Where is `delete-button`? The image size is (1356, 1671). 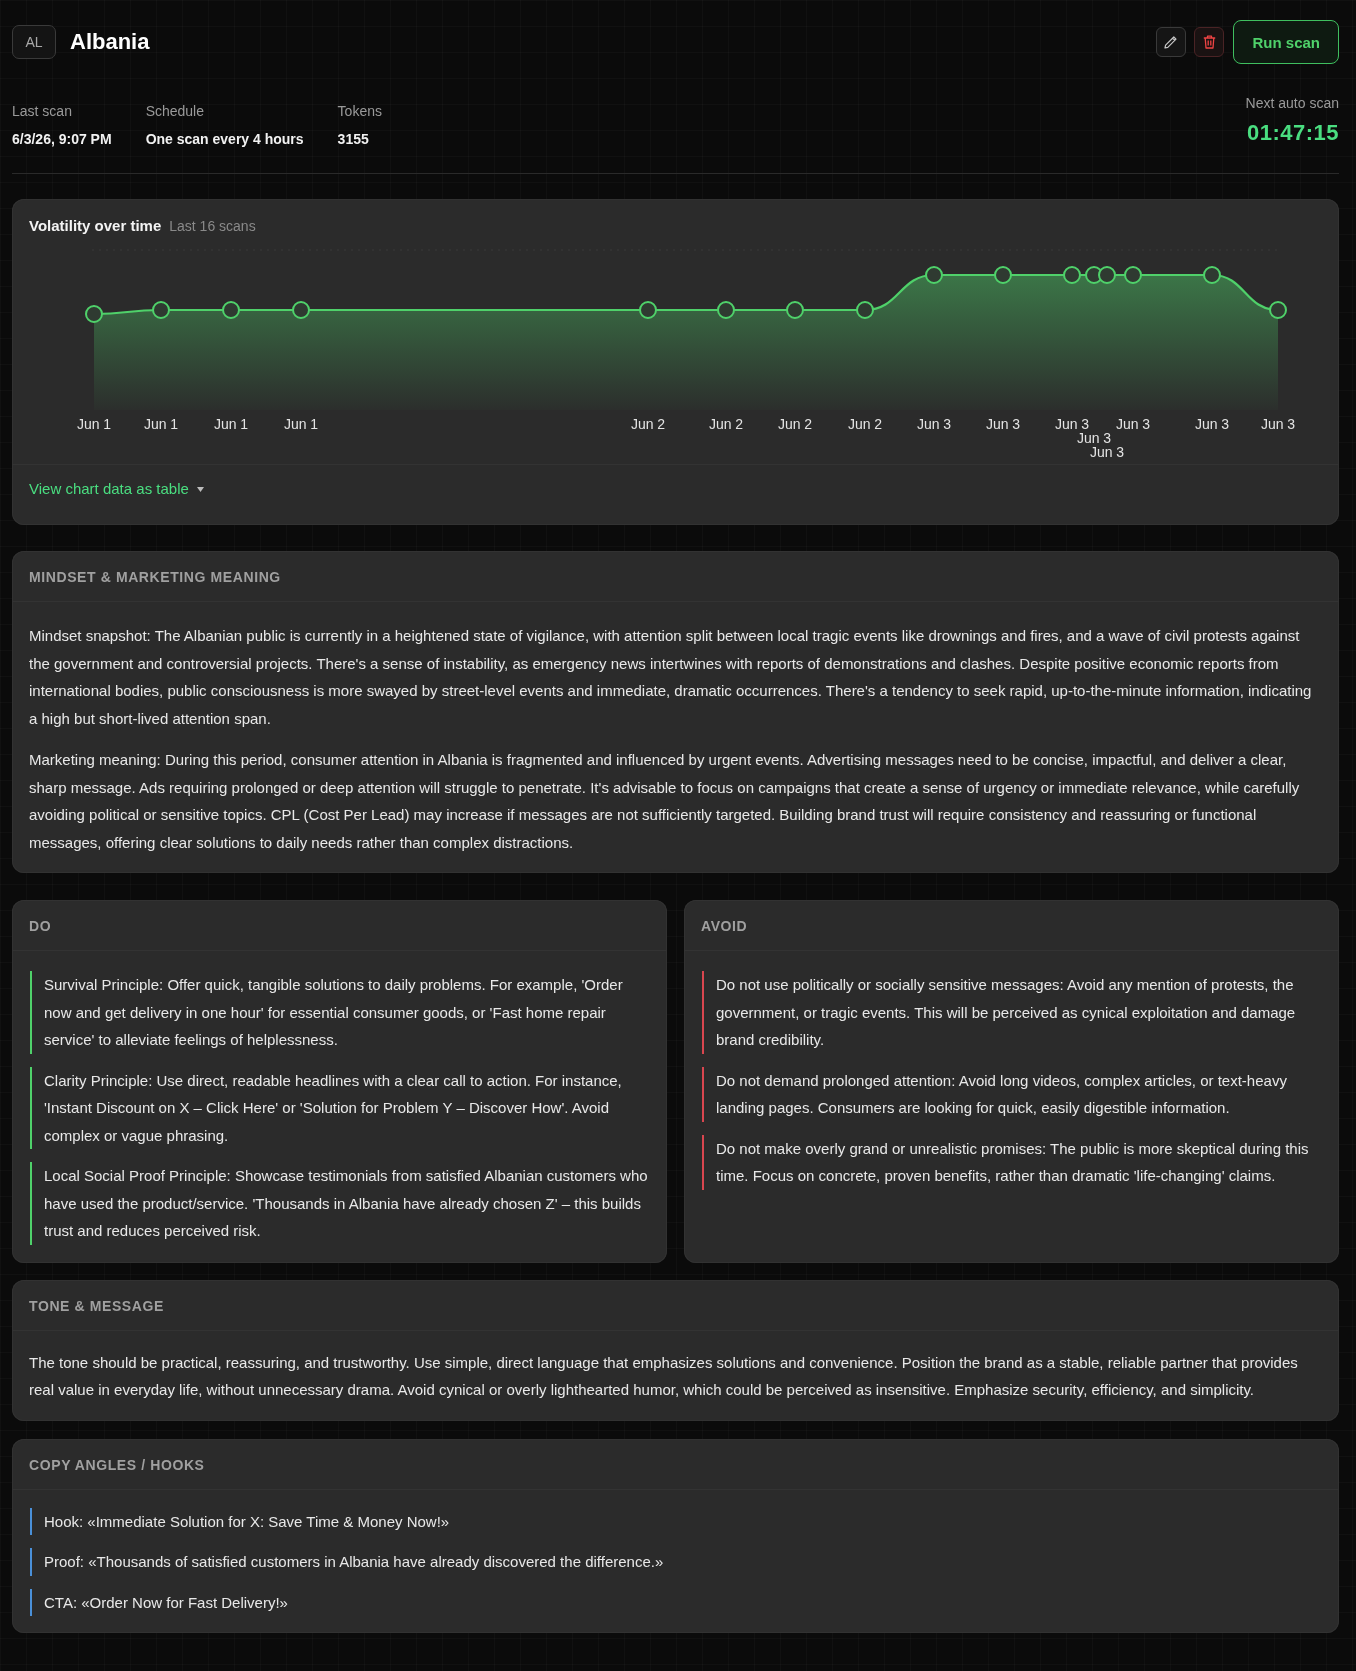
delete-button is located at coordinates (1209, 42).